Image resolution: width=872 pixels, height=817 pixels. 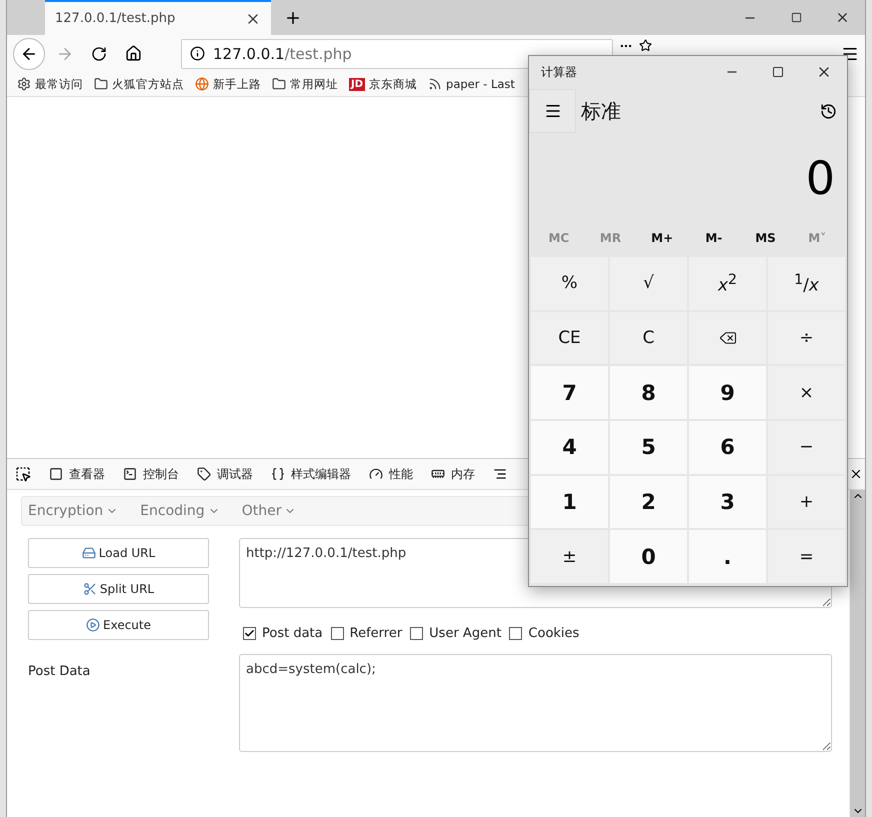 What do you see at coordinates (318, 53) in the screenshot?
I see `url-path: /test.php` at bounding box center [318, 53].